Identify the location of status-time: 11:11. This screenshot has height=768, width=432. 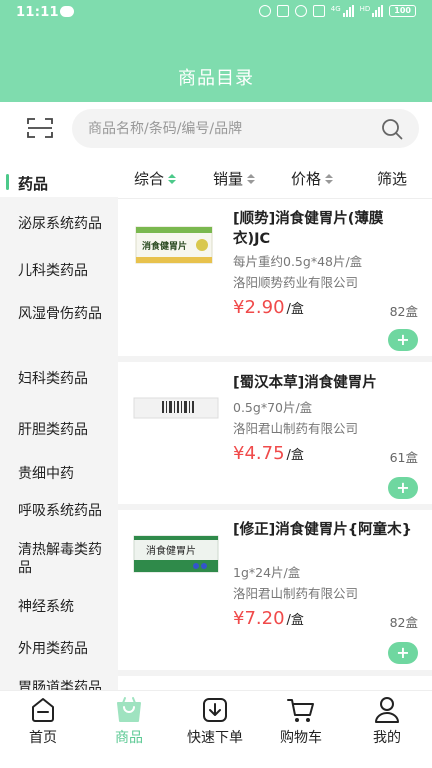
(37, 12).